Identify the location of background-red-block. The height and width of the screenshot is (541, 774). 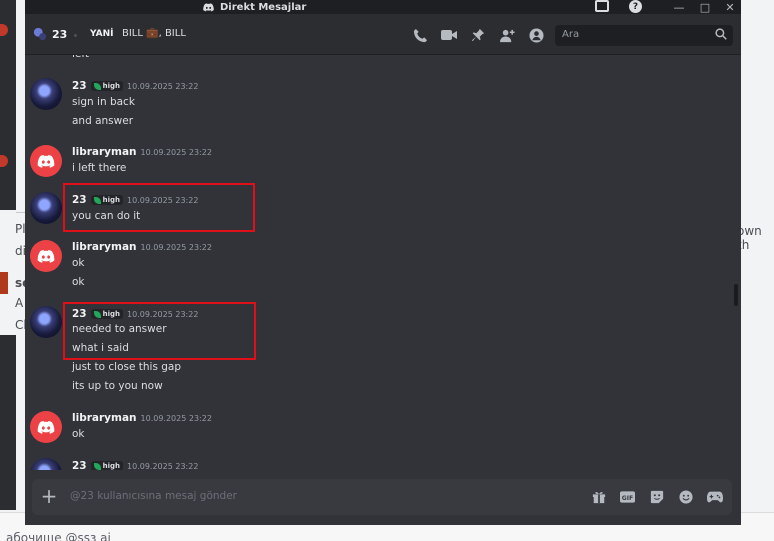
(4, 283).